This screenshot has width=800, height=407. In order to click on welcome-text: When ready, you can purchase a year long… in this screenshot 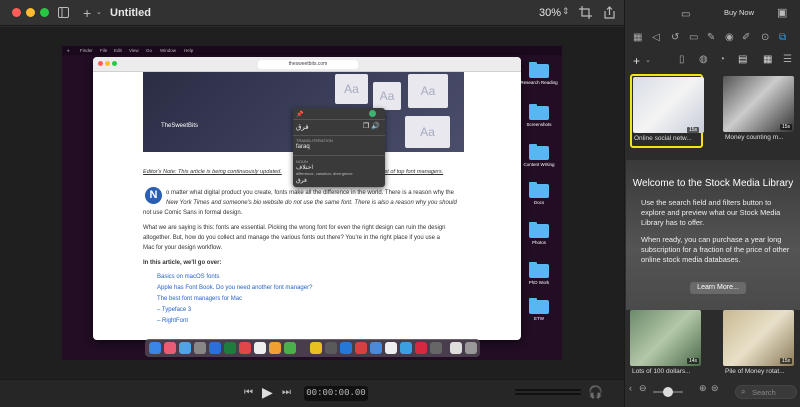, I will do `click(715, 249)`.